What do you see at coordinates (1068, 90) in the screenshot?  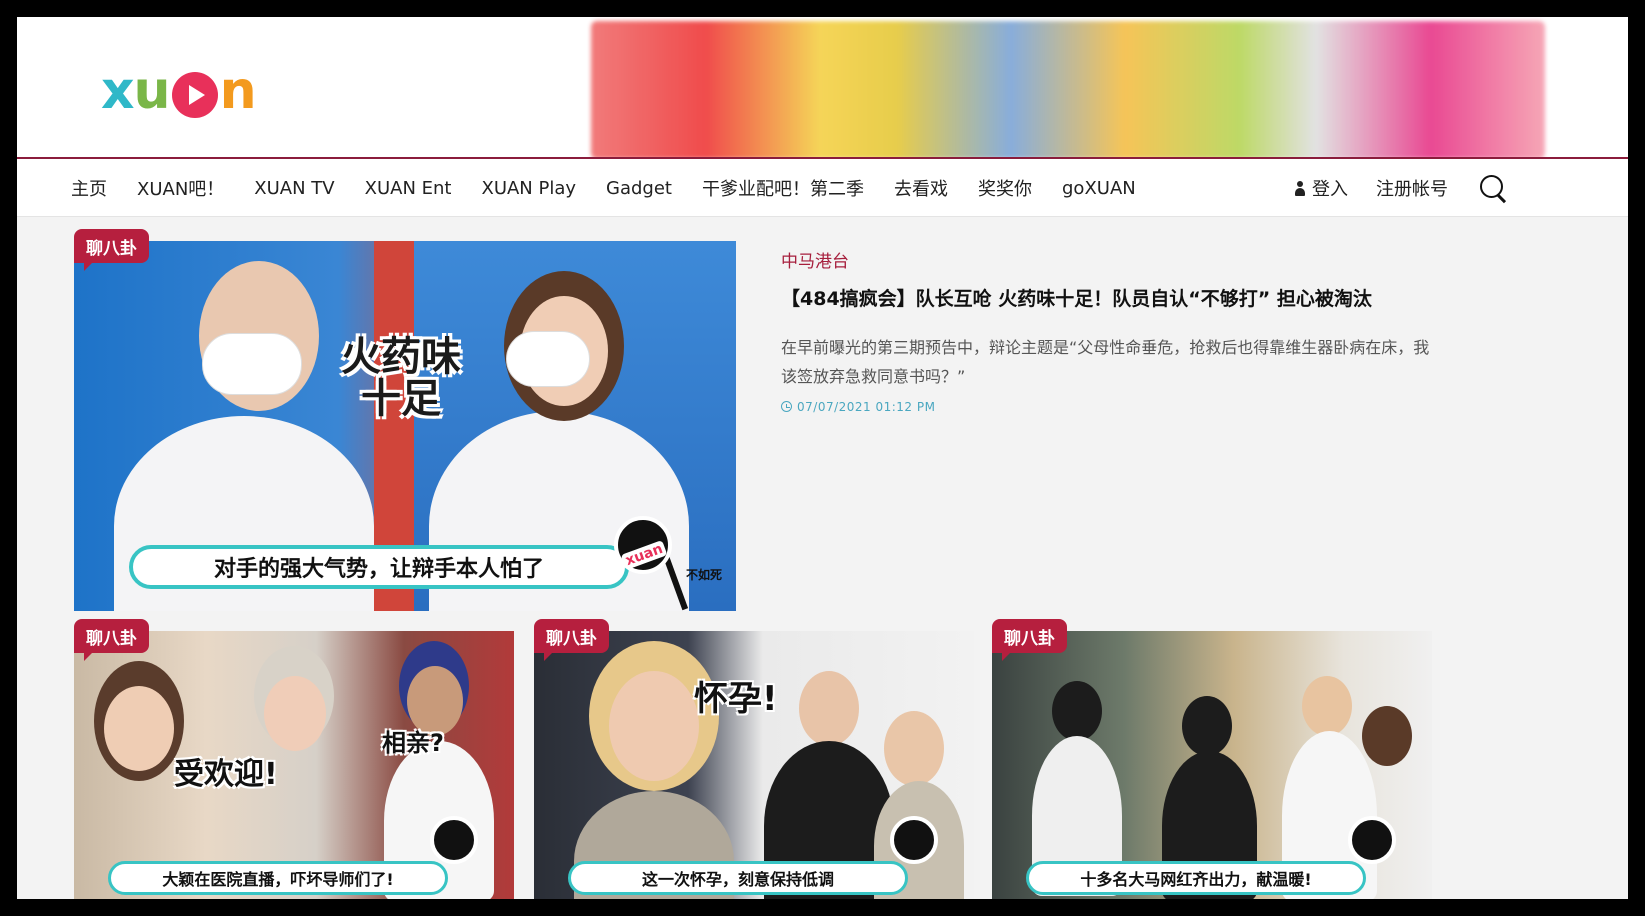 I see `ad-banner` at bounding box center [1068, 90].